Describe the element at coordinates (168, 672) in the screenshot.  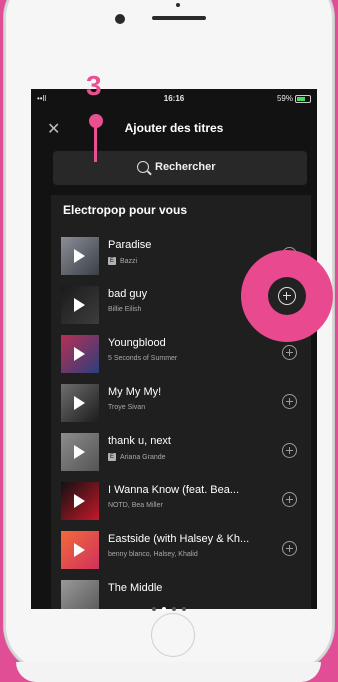
I see `phone-bottom` at that location.